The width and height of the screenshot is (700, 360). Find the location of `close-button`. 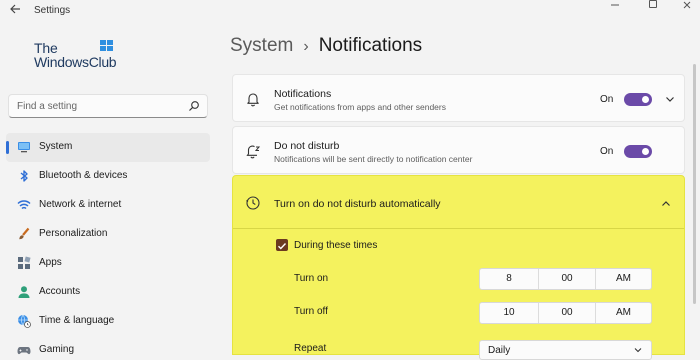

close-button is located at coordinates (686, 7).